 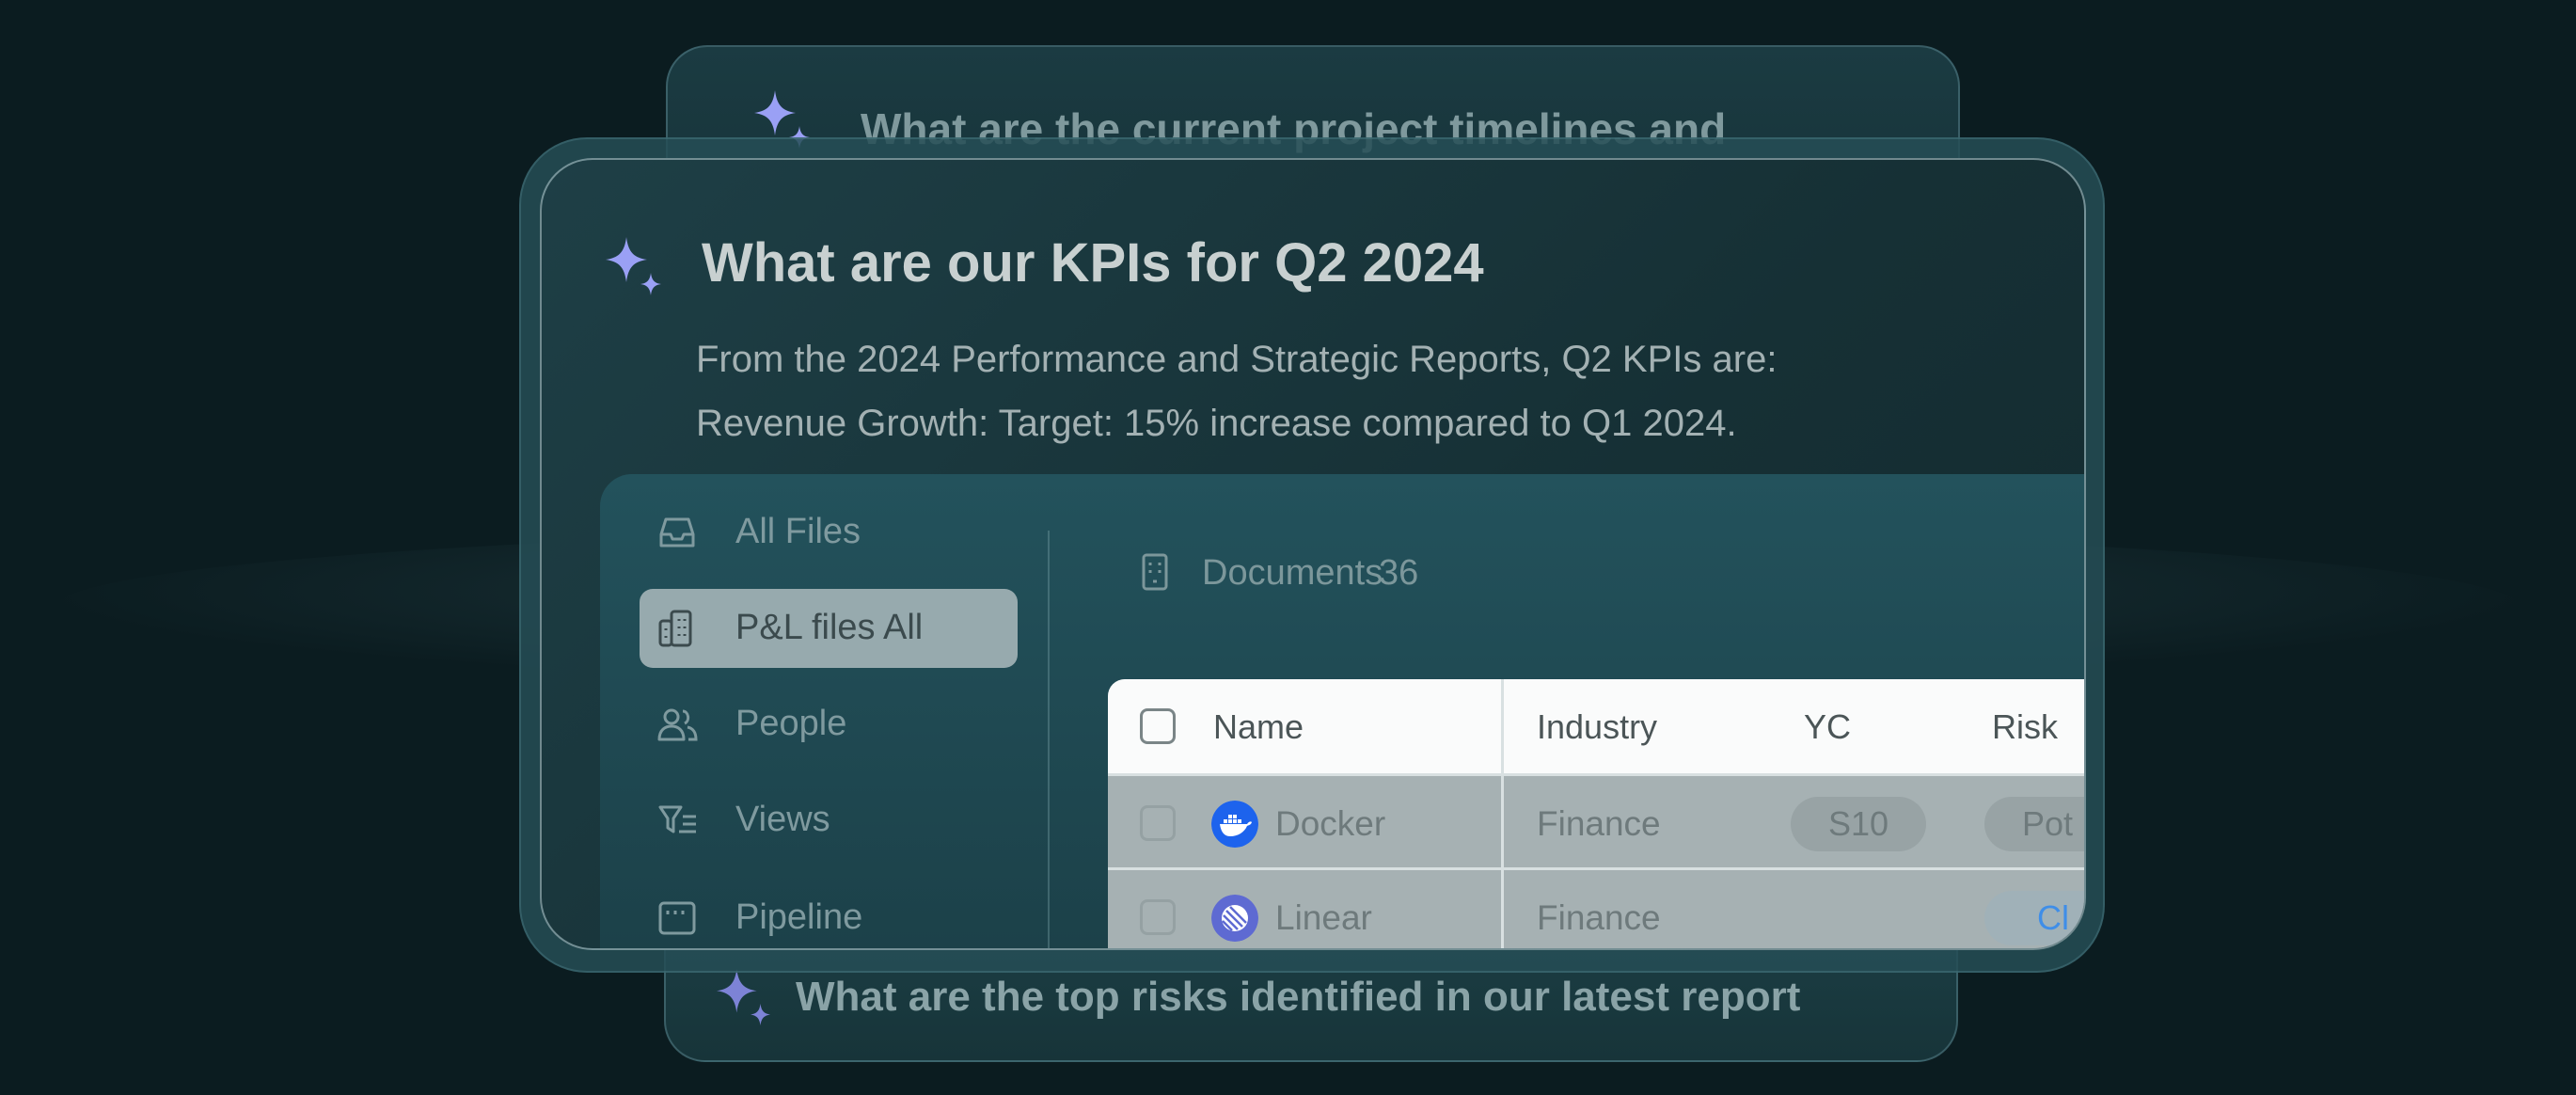 What do you see at coordinates (1093, 263) in the screenshot?
I see `question-title: What are our KPIs for Q2 2024` at bounding box center [1093, 263].